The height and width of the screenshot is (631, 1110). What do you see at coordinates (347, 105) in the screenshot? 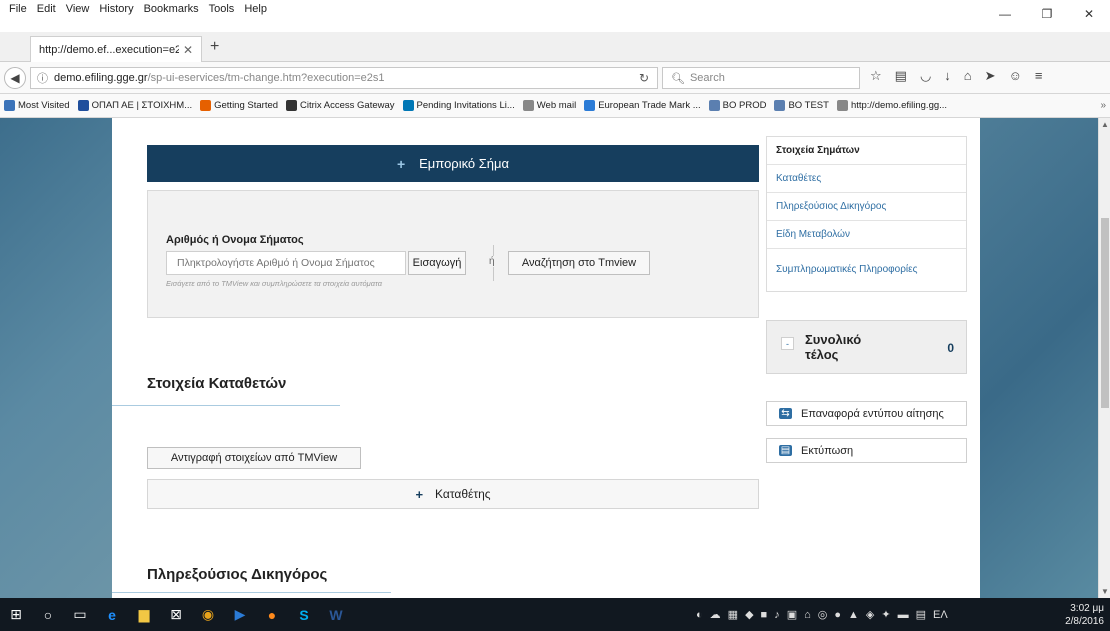
I see `bookmark-label: Citrix Access Gateway` at bounding box center [347, 105].